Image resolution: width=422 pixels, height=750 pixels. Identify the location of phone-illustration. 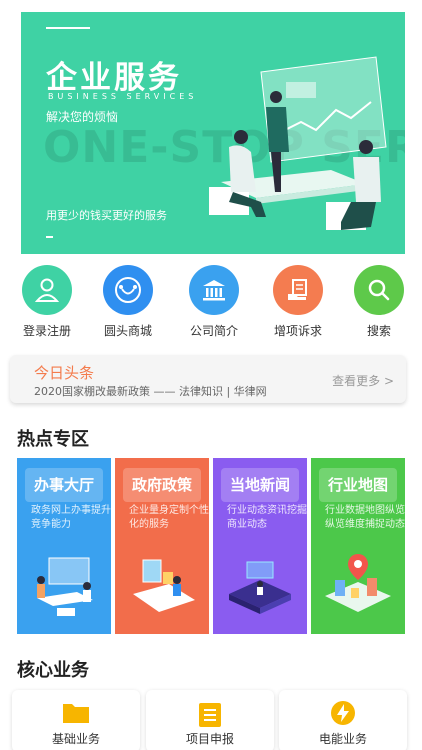
(164, 585).